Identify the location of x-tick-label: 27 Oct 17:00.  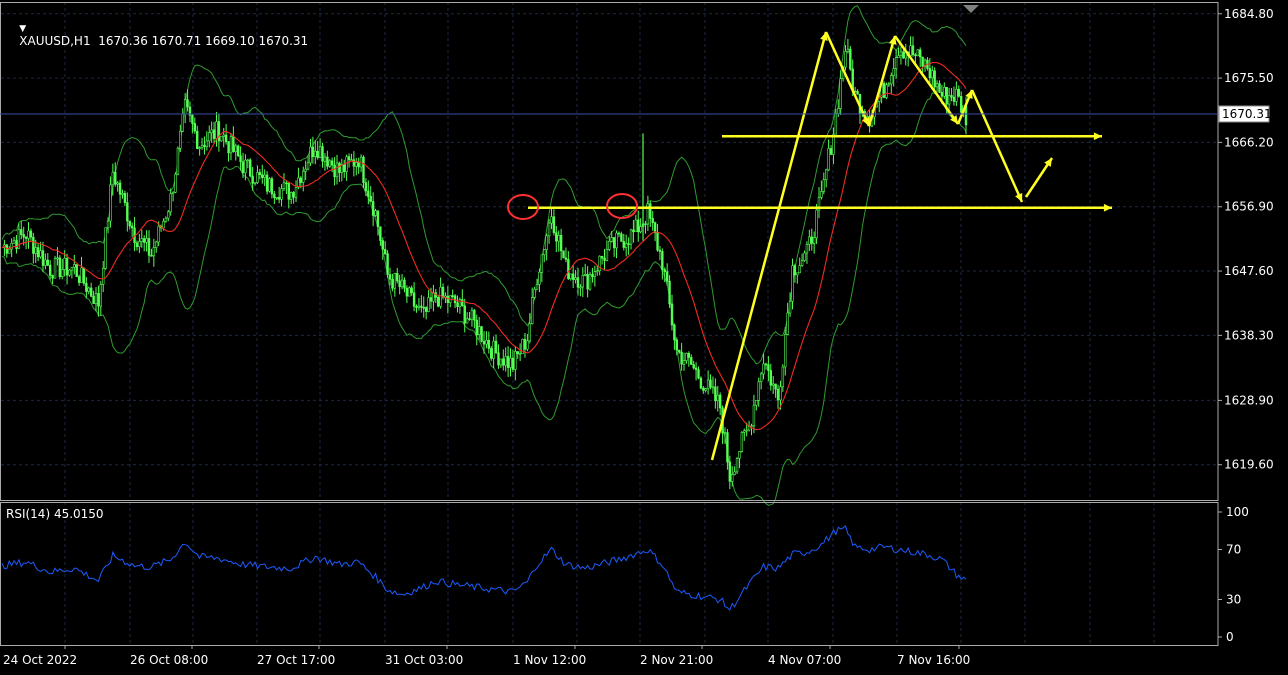
(296, 660).